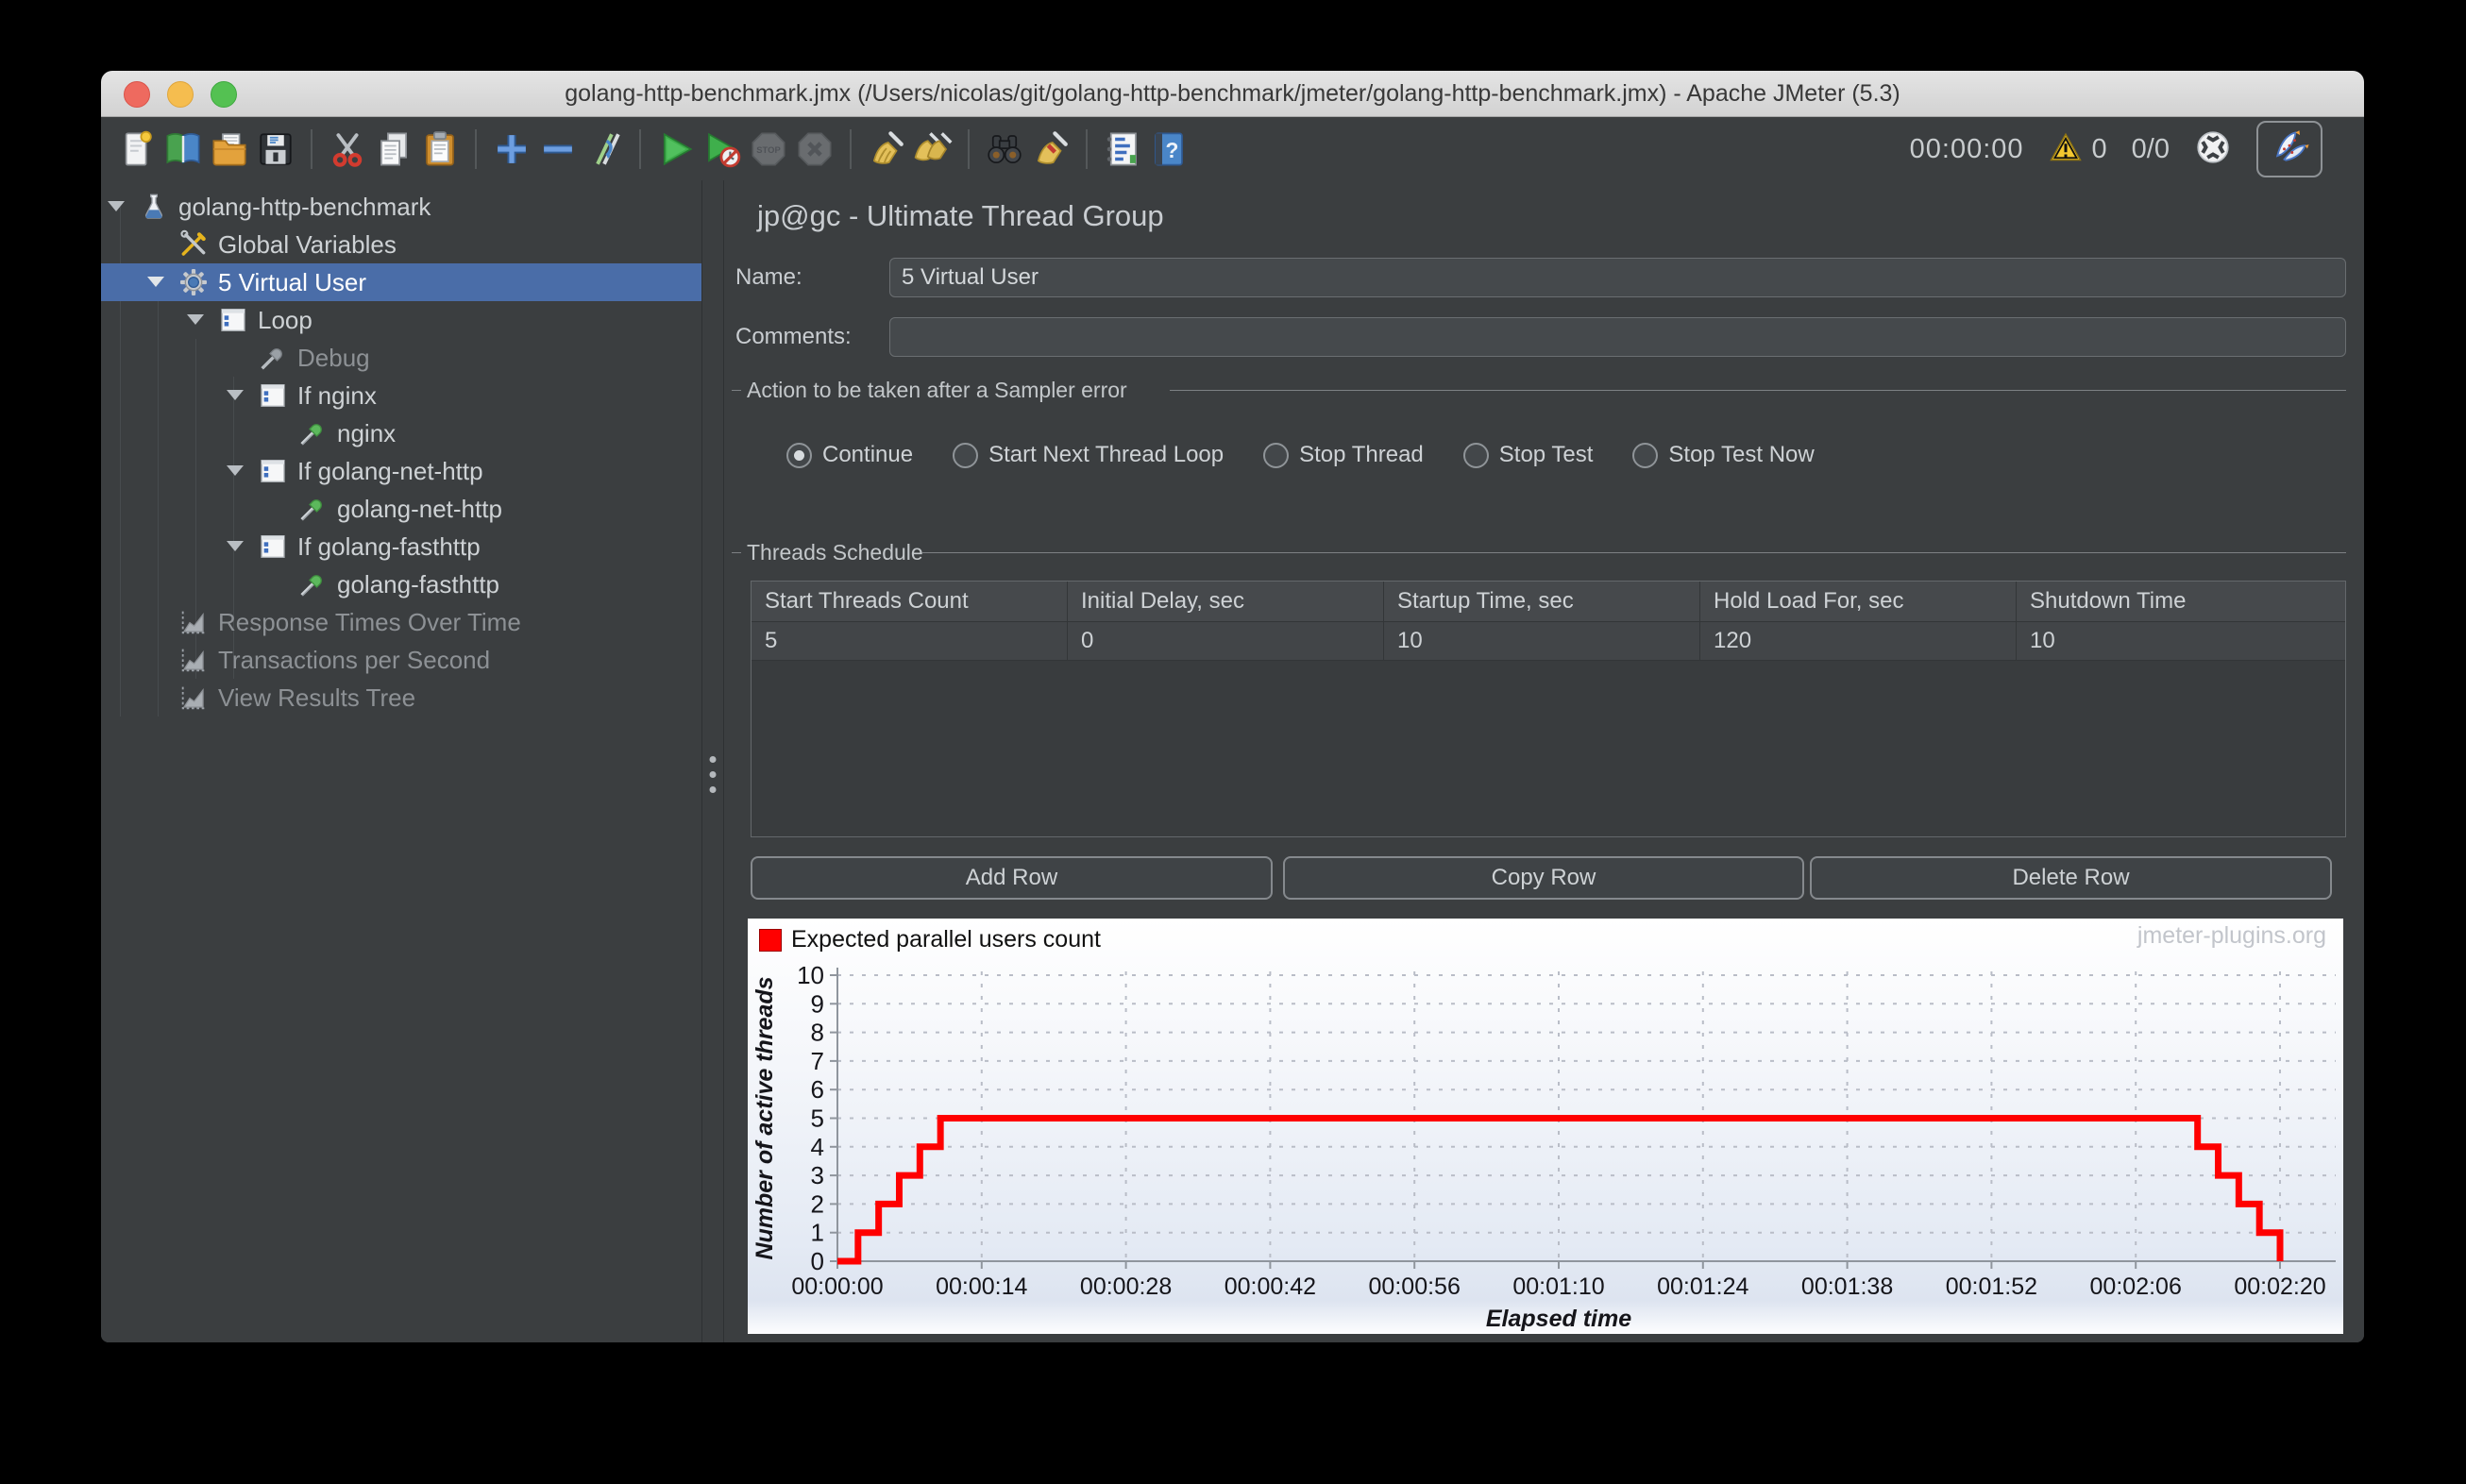 Image resolution: width=2466 pixels, height=1484 pixels. I want to click on templates-icon, so click(183, 149).